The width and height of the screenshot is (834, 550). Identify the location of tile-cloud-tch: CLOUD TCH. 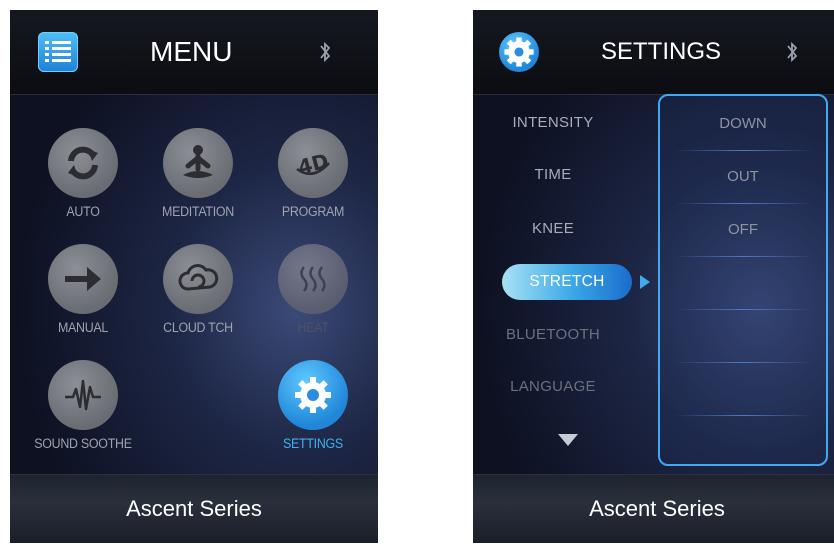
(198, 289).